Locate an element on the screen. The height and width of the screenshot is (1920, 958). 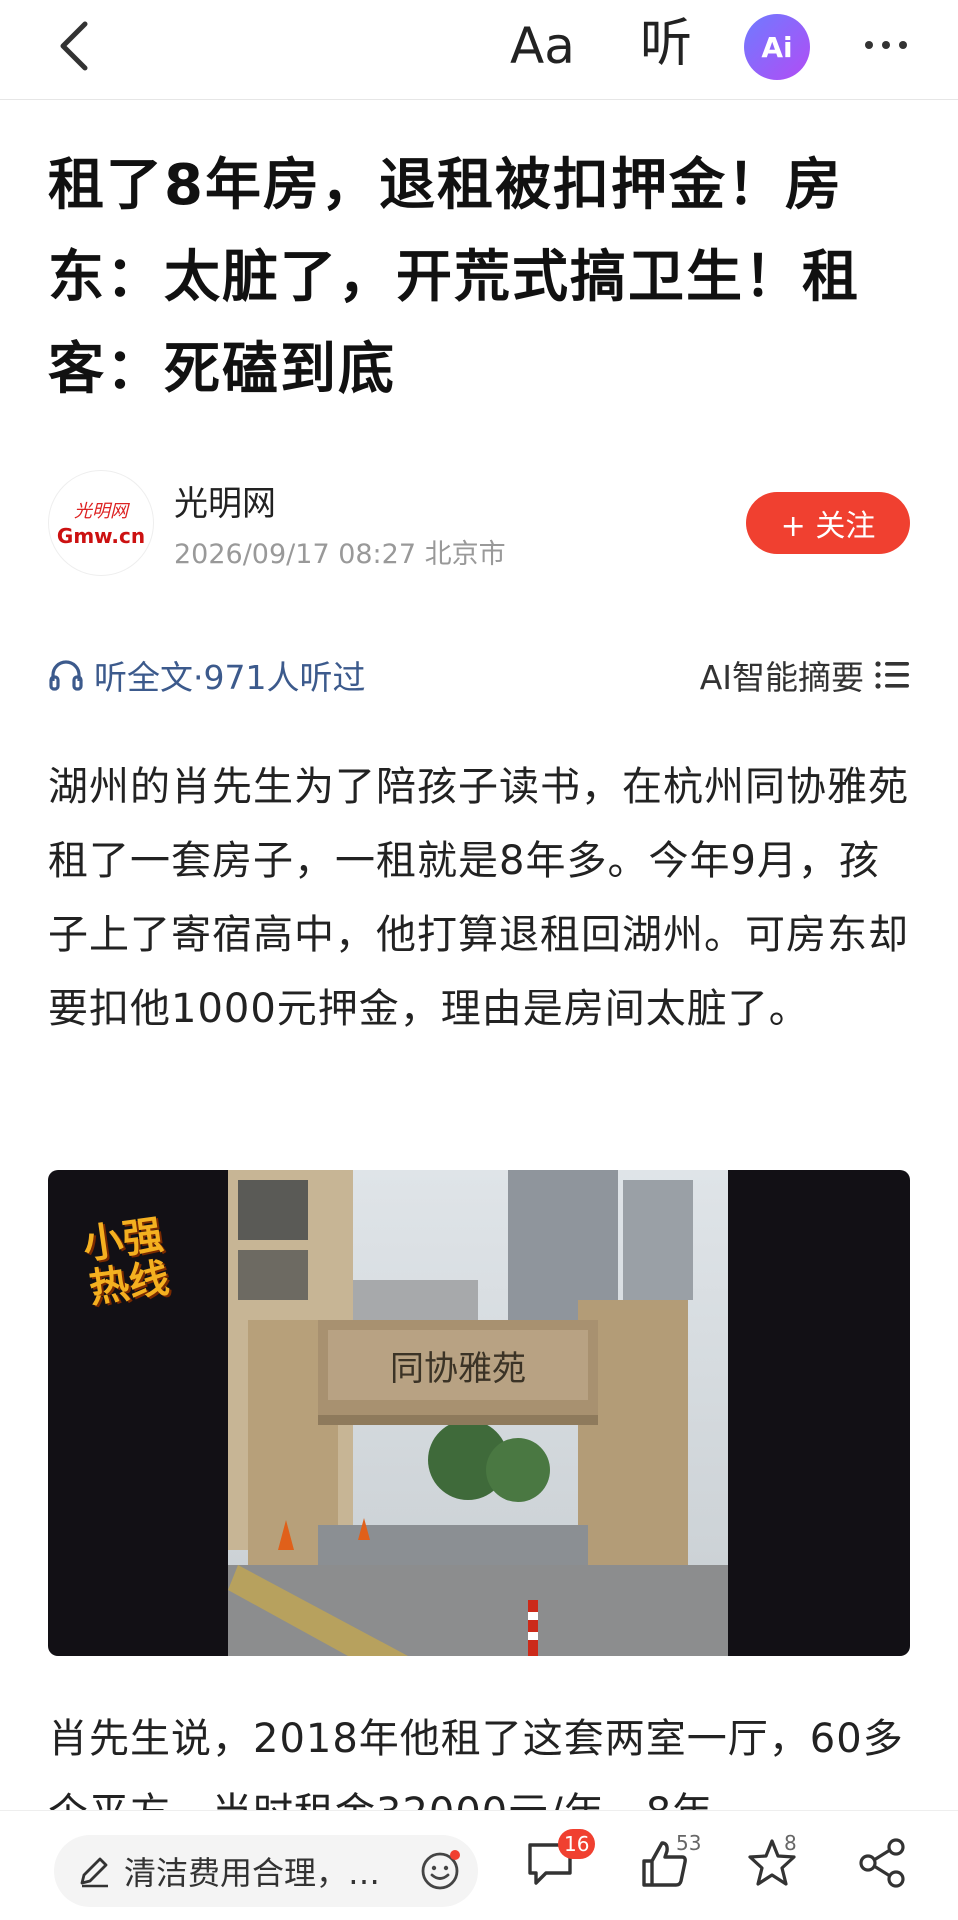
top-nav-bar: Aa 听 Ai is located at coordinates (479, 50).